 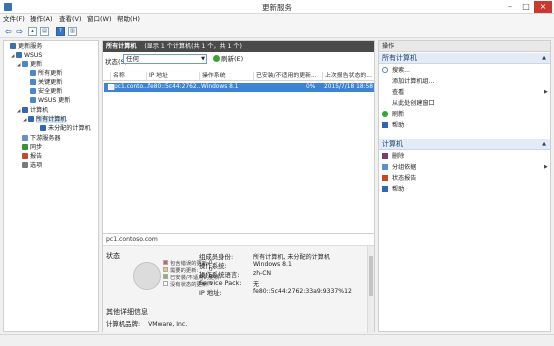 I want to click on action-delete: 删除, so click(x=393, y=156).